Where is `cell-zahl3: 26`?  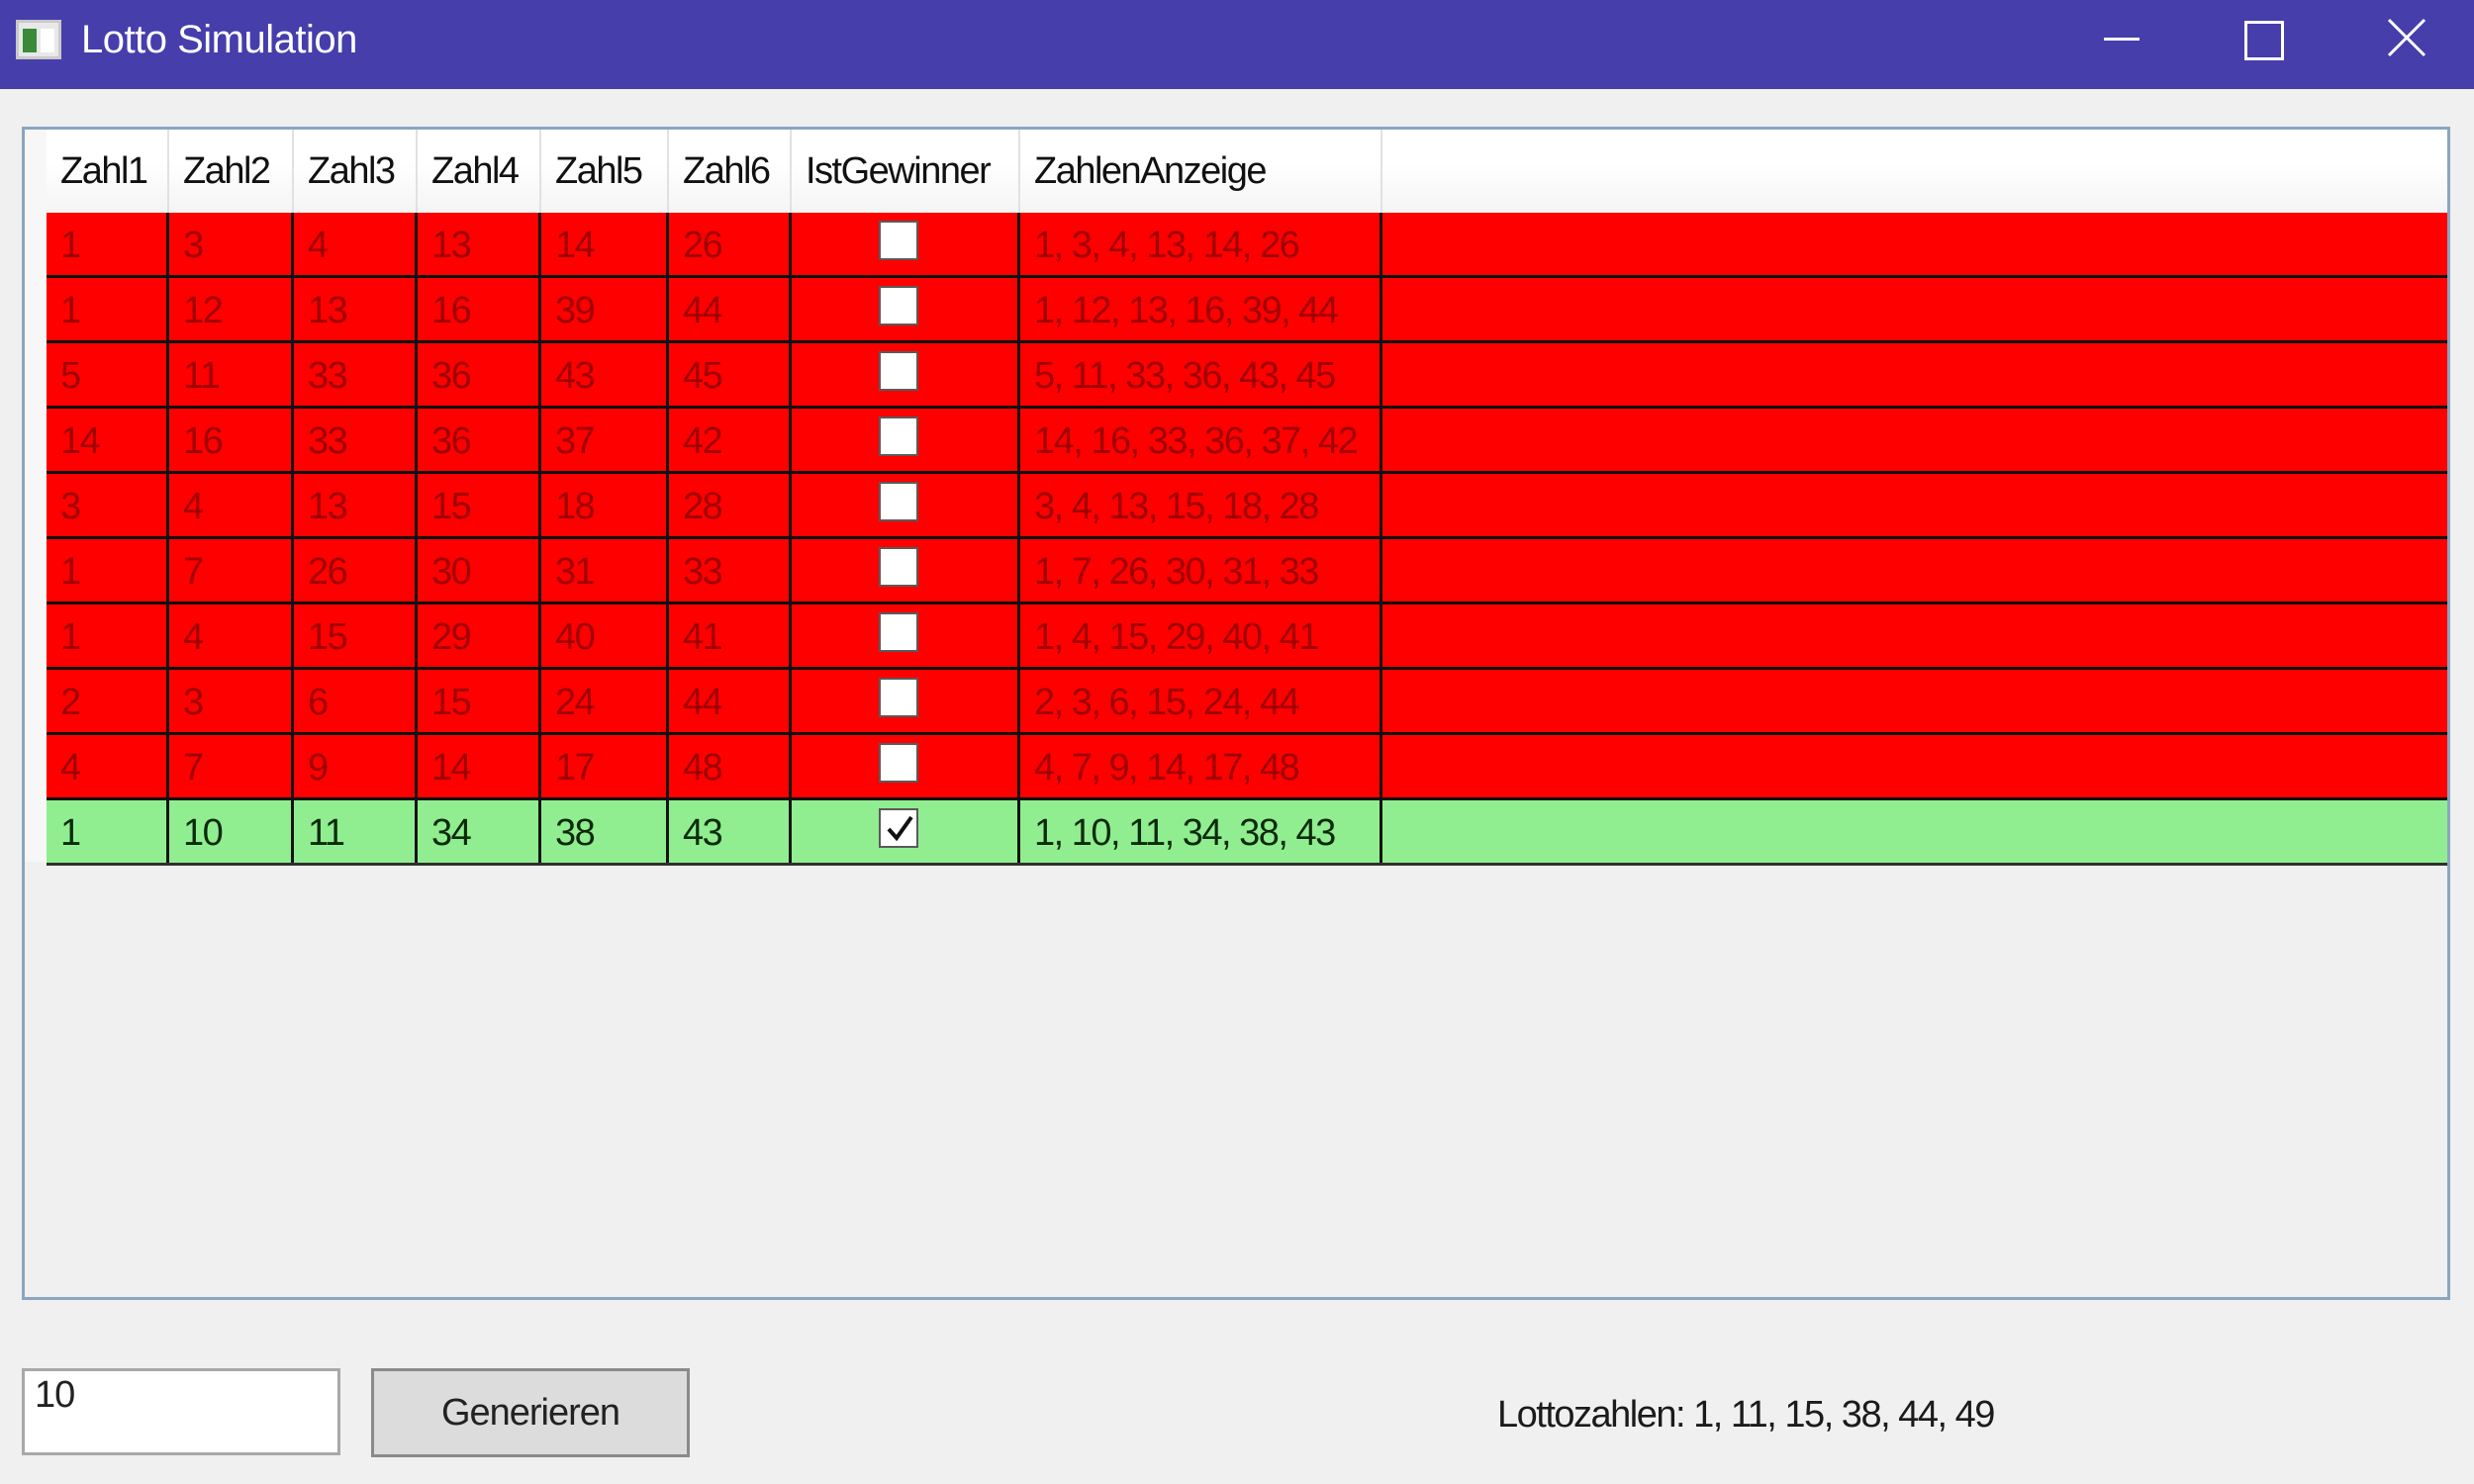
cell-zahl3: 26 is located at coordinates (356, 570).